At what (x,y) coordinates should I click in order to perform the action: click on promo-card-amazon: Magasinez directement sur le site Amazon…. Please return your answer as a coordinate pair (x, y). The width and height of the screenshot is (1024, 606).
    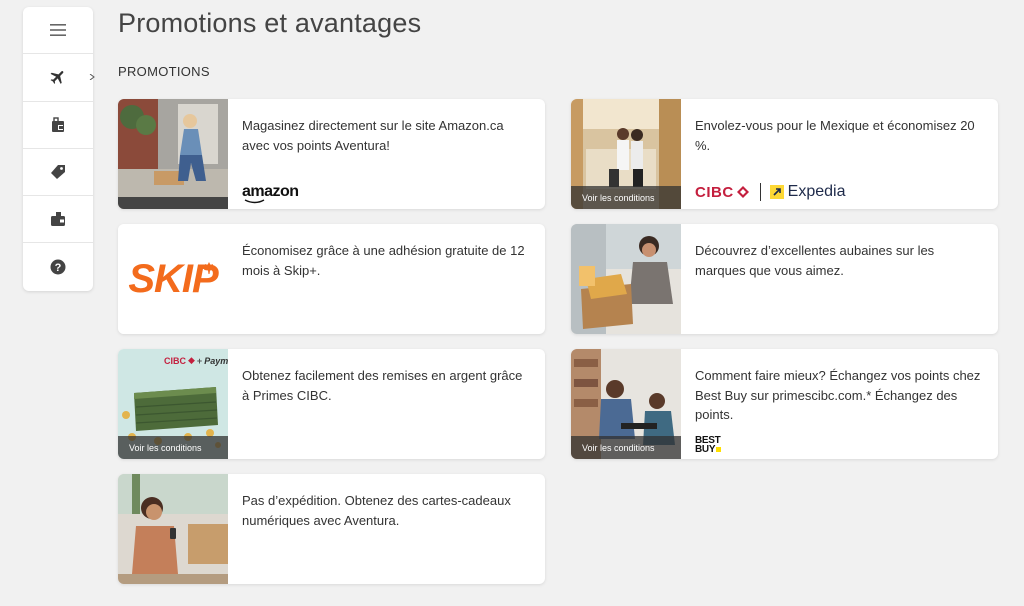
    Looking at the image, I should click on (331, 154).